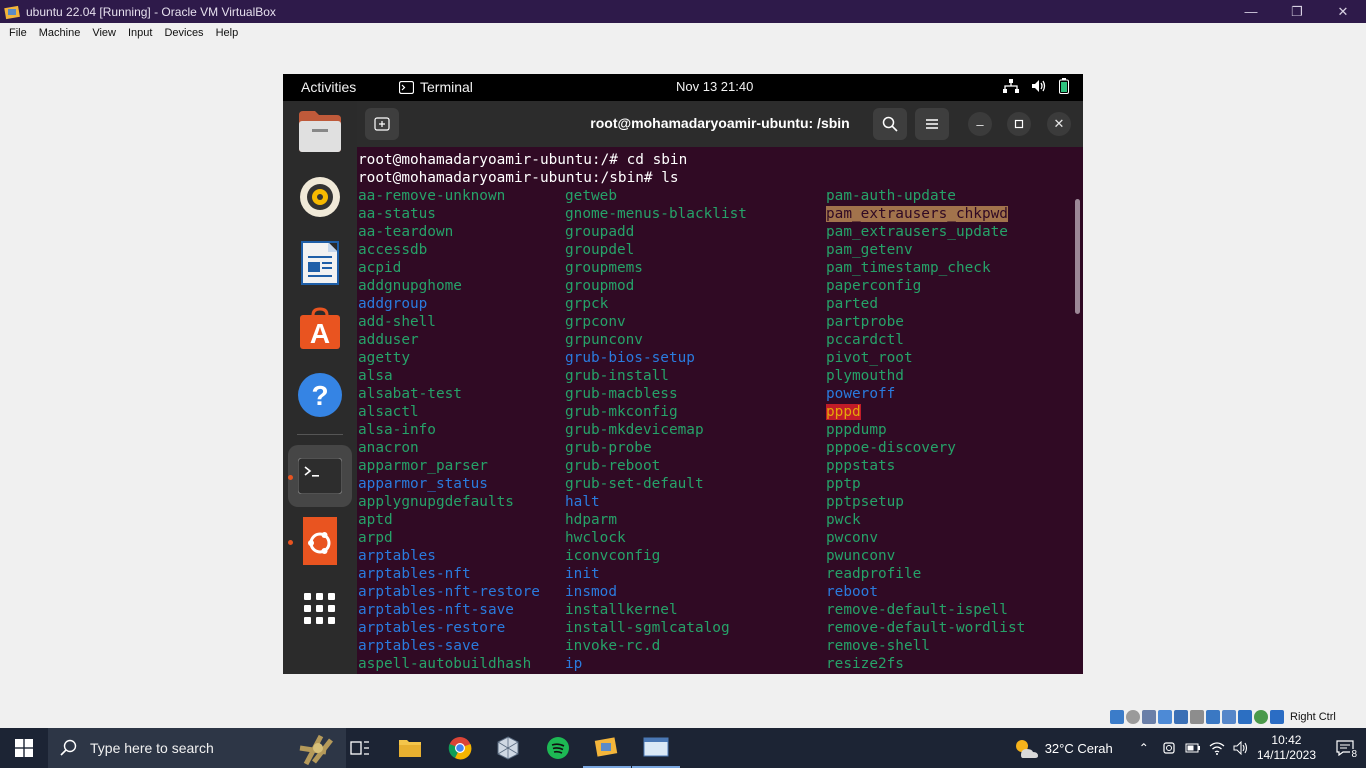 The image size is (1366, 768). I want to click on menu-input: Input, so click(140, 33).